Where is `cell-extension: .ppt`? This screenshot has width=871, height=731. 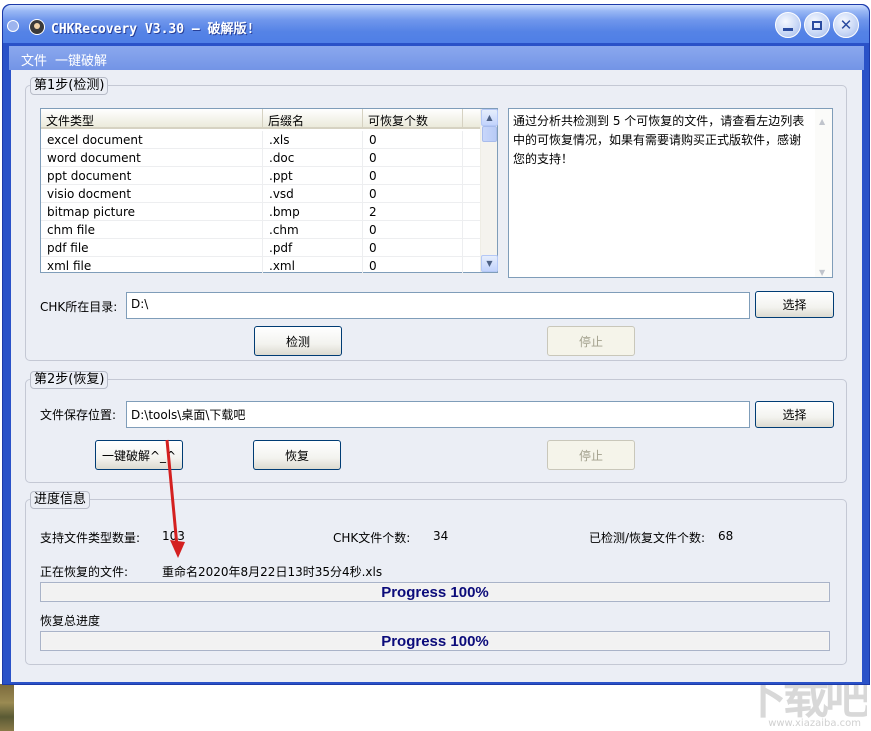 cell-extension: .ppt is located at coordinates (313, 176).